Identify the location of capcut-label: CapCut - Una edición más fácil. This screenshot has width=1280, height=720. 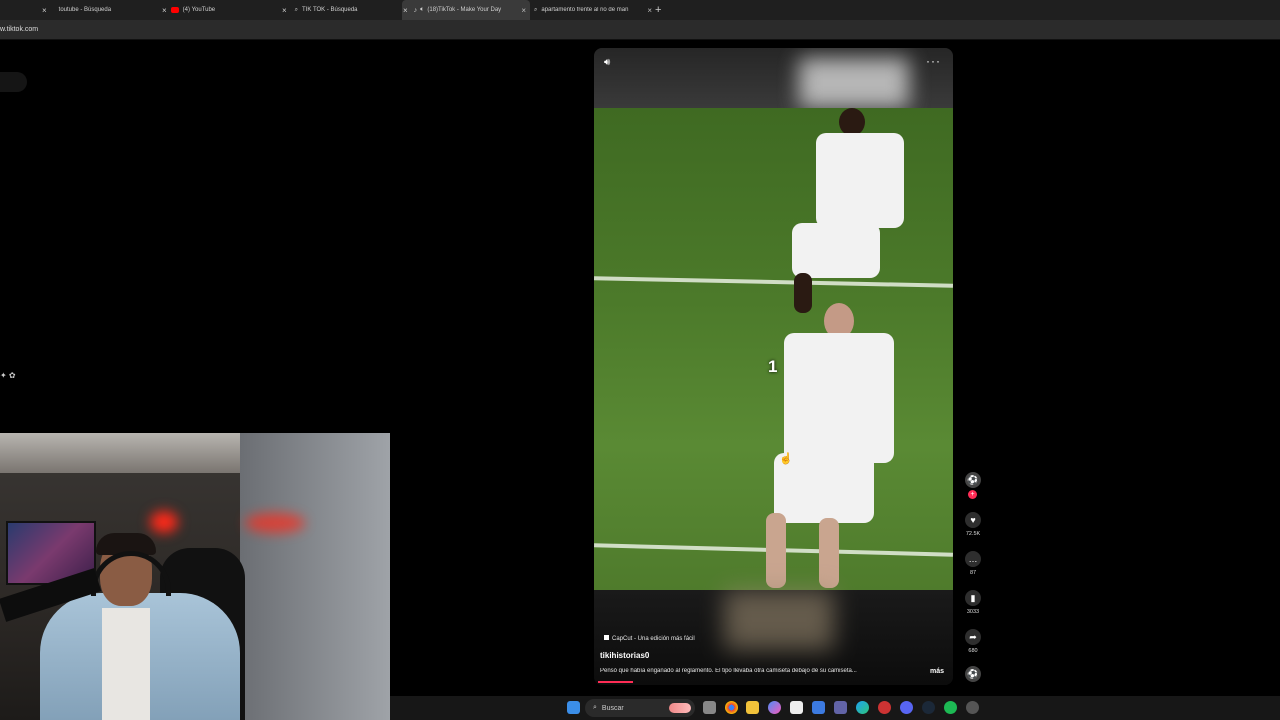
(649, 638).